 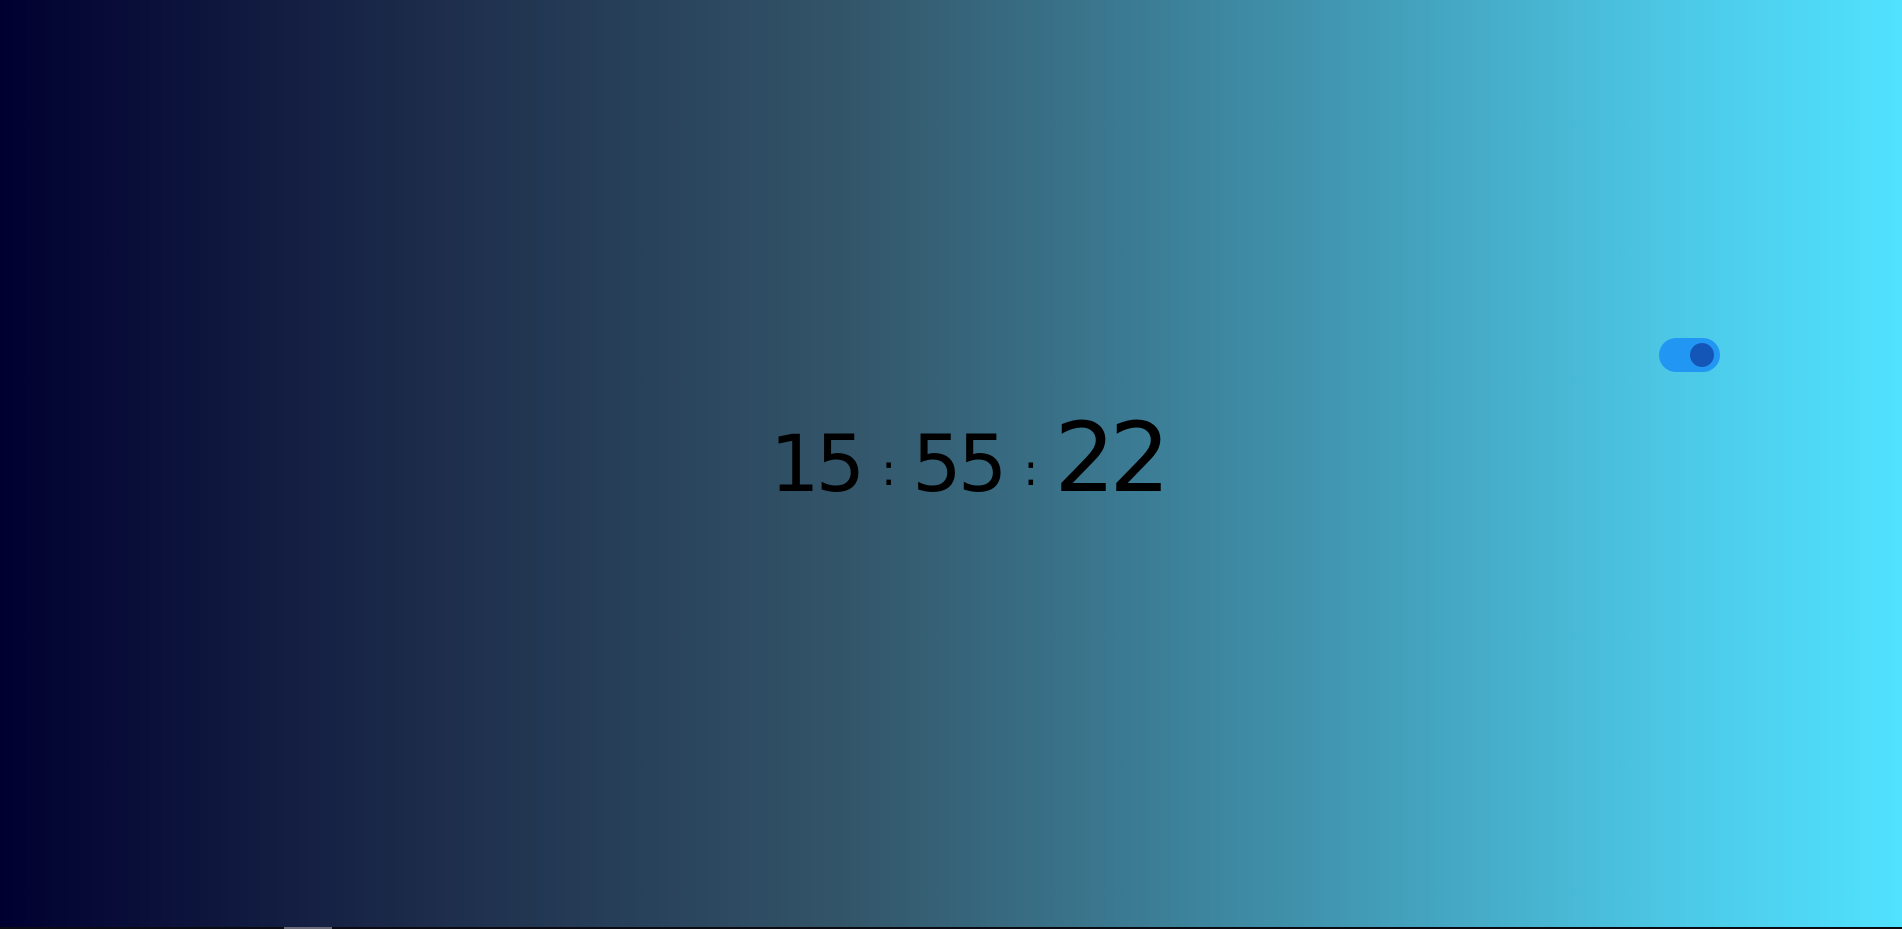 What do you see at coordinates (1702, 355) in the screenshot?
I see `toggle-knob` at bounding box center [1702, 355].